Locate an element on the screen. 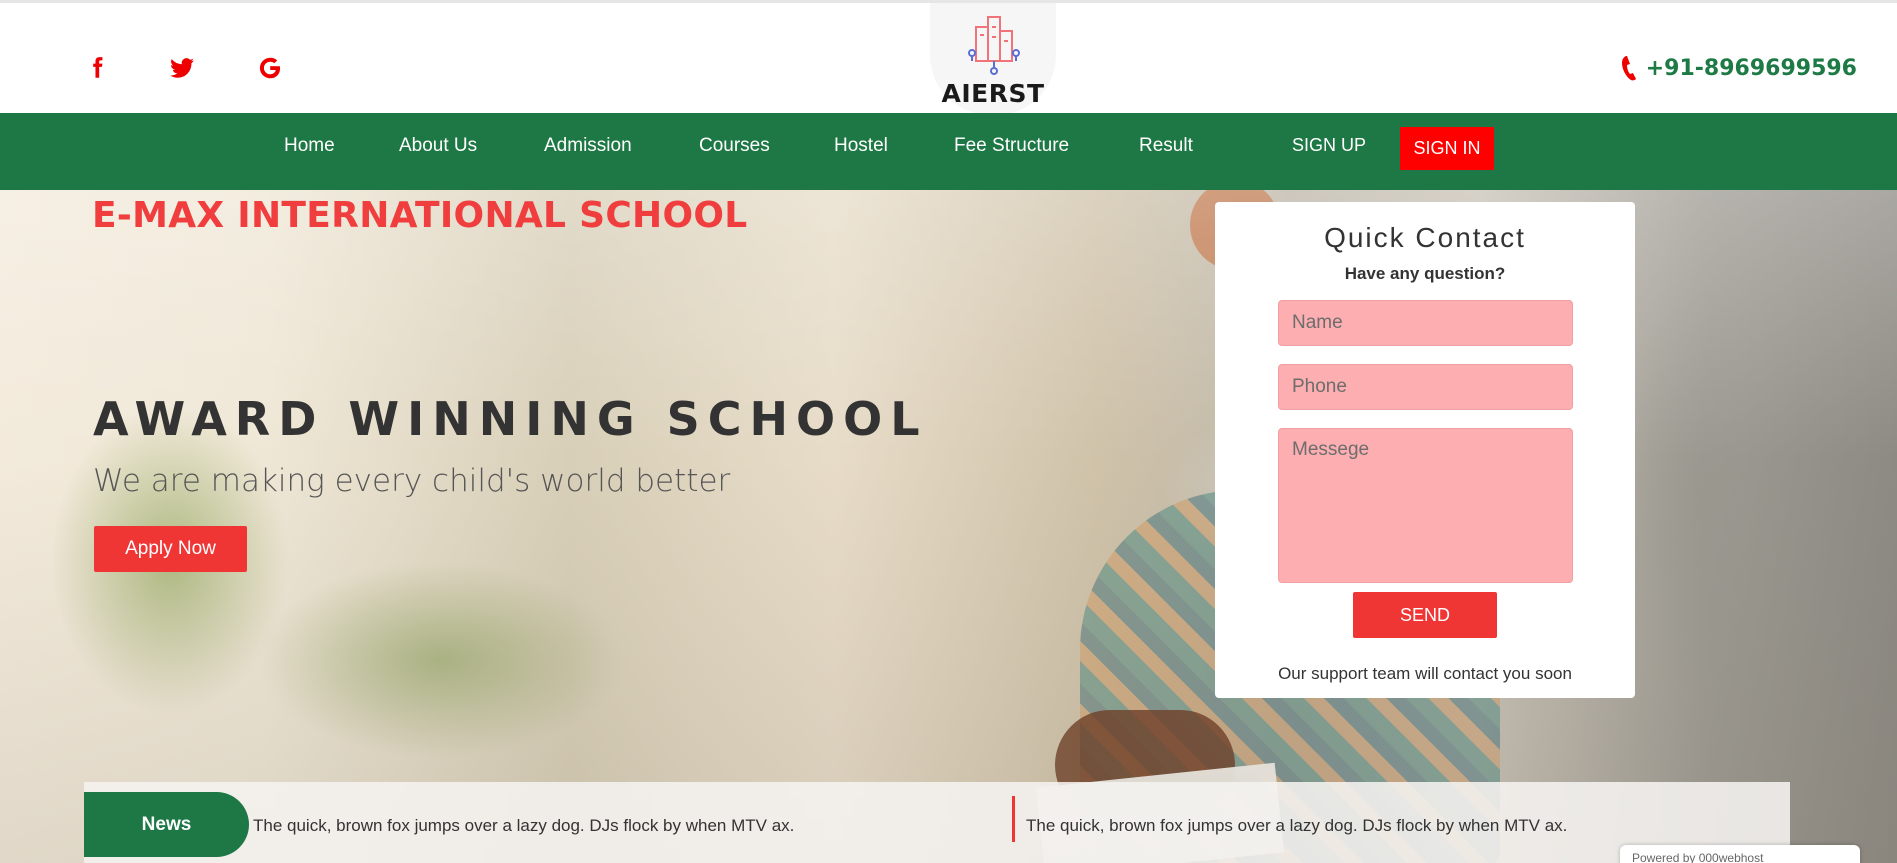 The height and width of the screenshot is (863, 1897). powered-by-badge: Powered by 000webhost is located at coordinates (1740, 854).